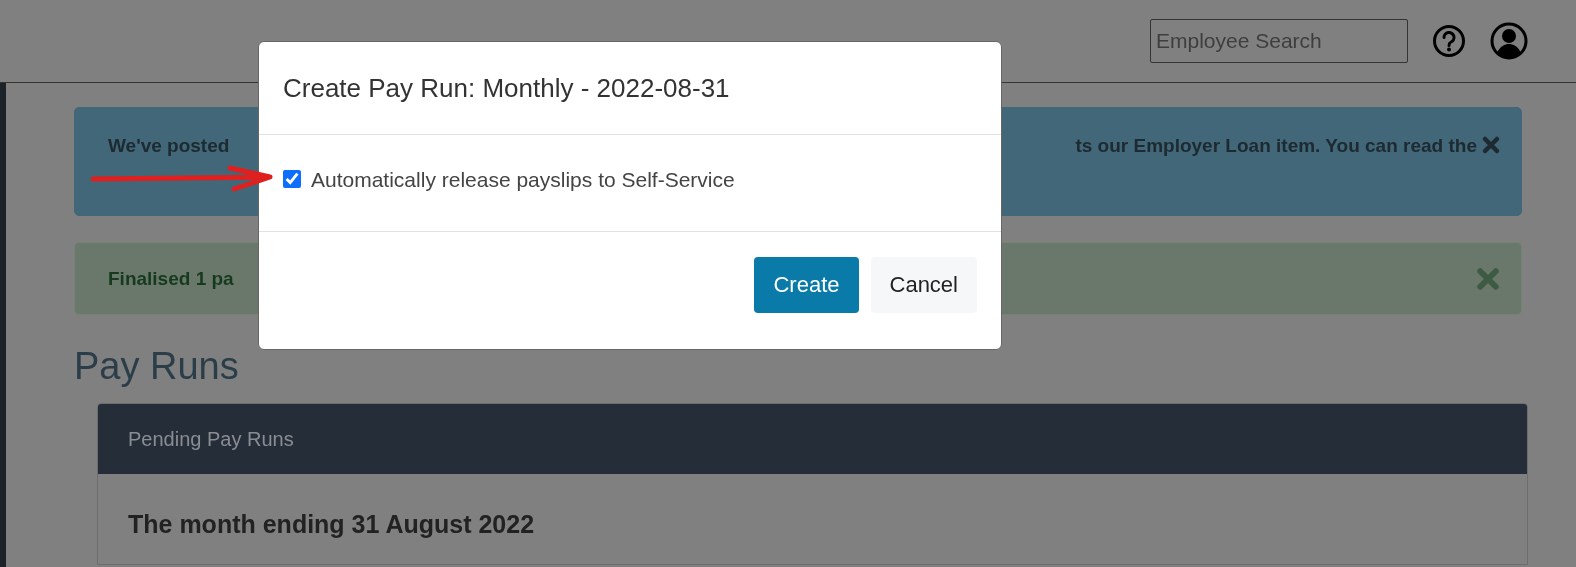 The height and width of the screenshot is (567, 1576). I want to click on user-icon, so click(1509, 41).